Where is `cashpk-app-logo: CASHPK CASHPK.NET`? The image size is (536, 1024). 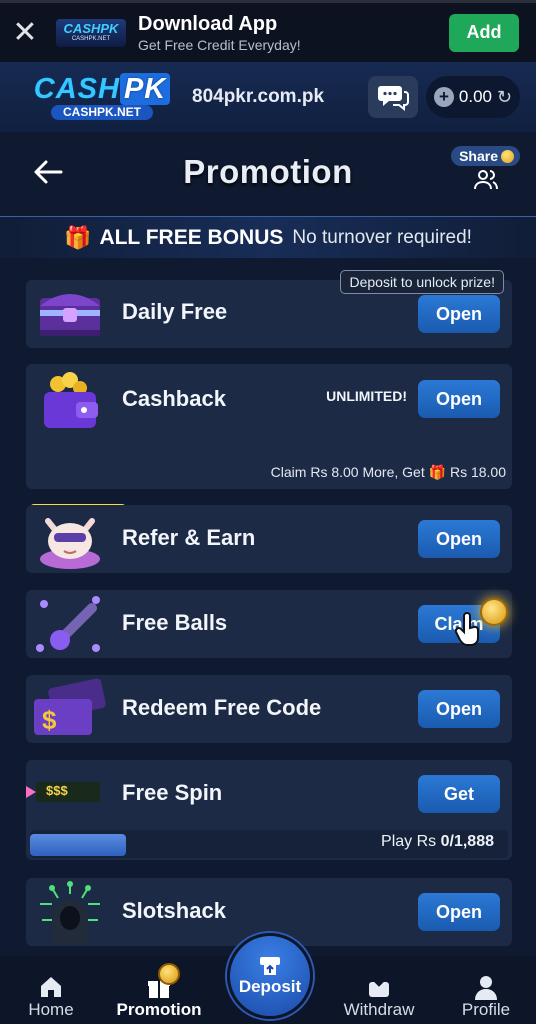 cashpk-app-logo: CASHPK CASHPK.NET is located at coordinates (91, 32).